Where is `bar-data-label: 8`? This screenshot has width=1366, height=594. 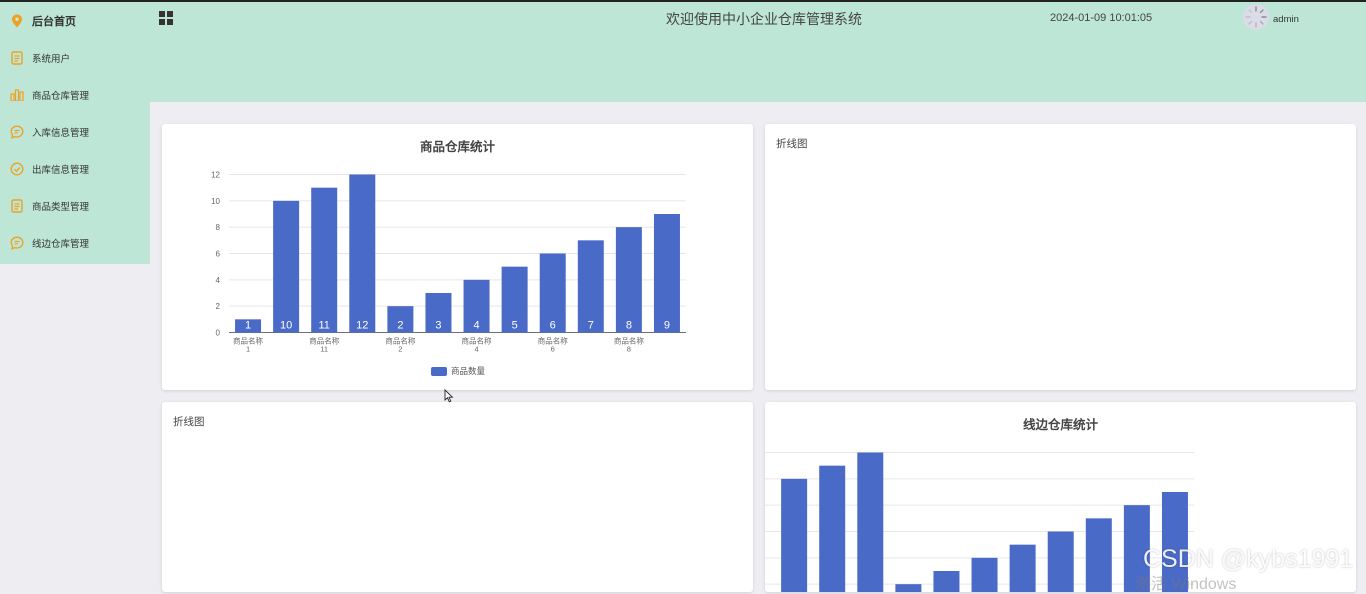
bar-data-label: 8 is located at coordinates (629, 326).